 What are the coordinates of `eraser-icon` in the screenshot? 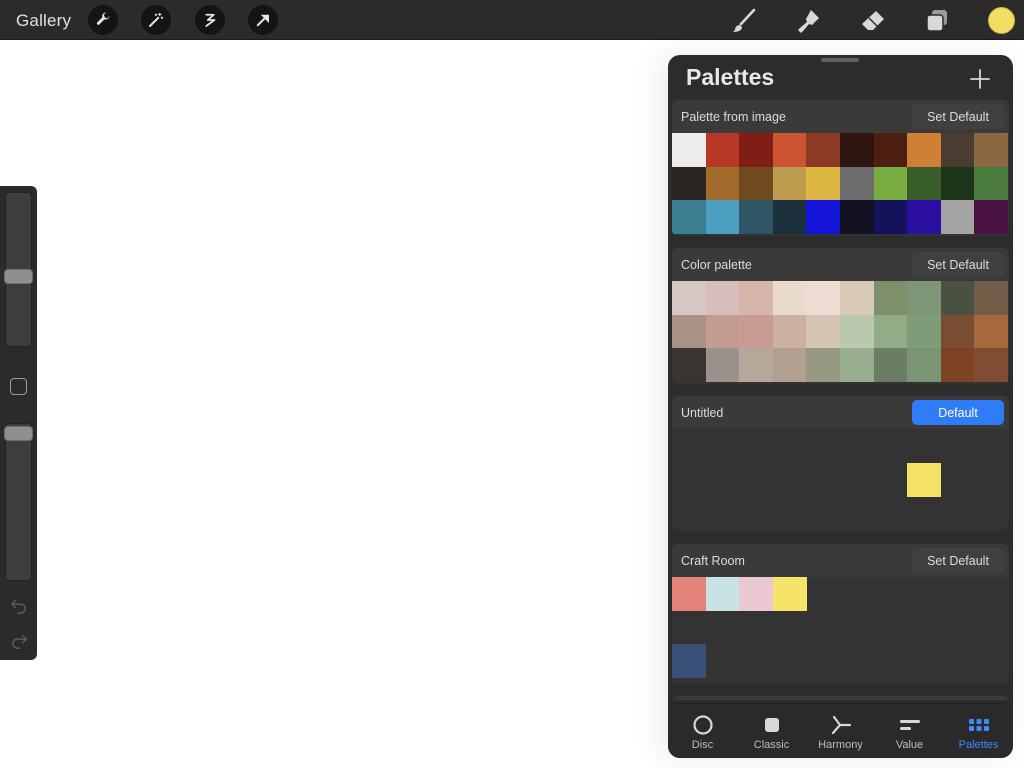 It's located at (873, 21).